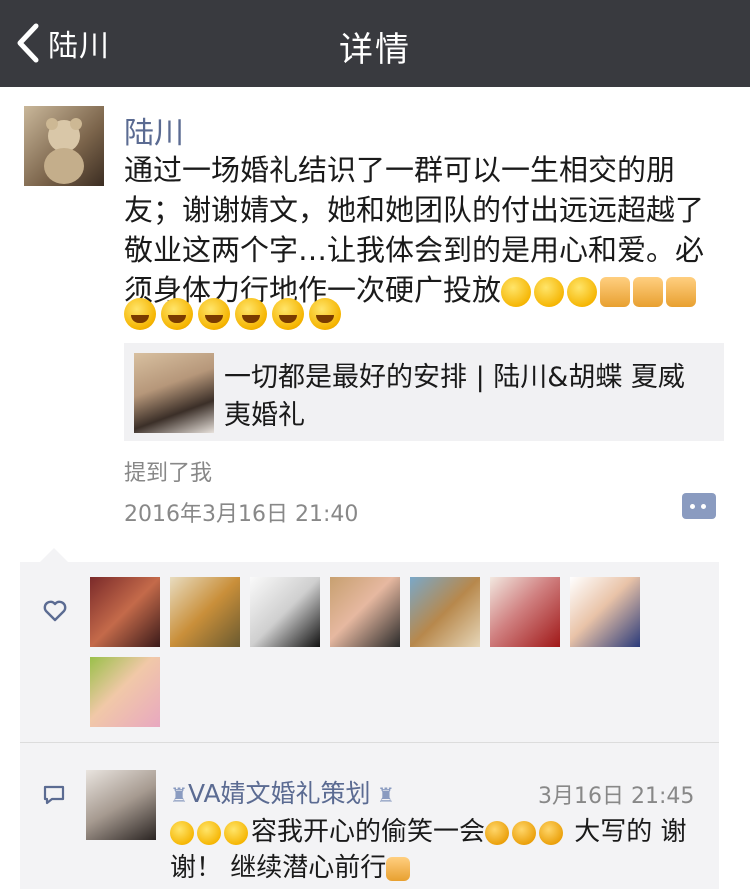  I want to click on panel-pointer, so click(54, 555).